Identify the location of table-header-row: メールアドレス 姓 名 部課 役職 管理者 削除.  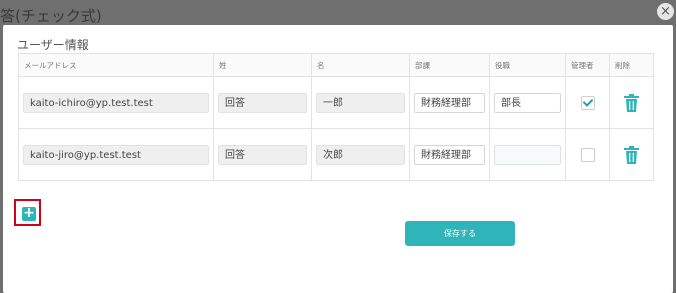
(336, 65).